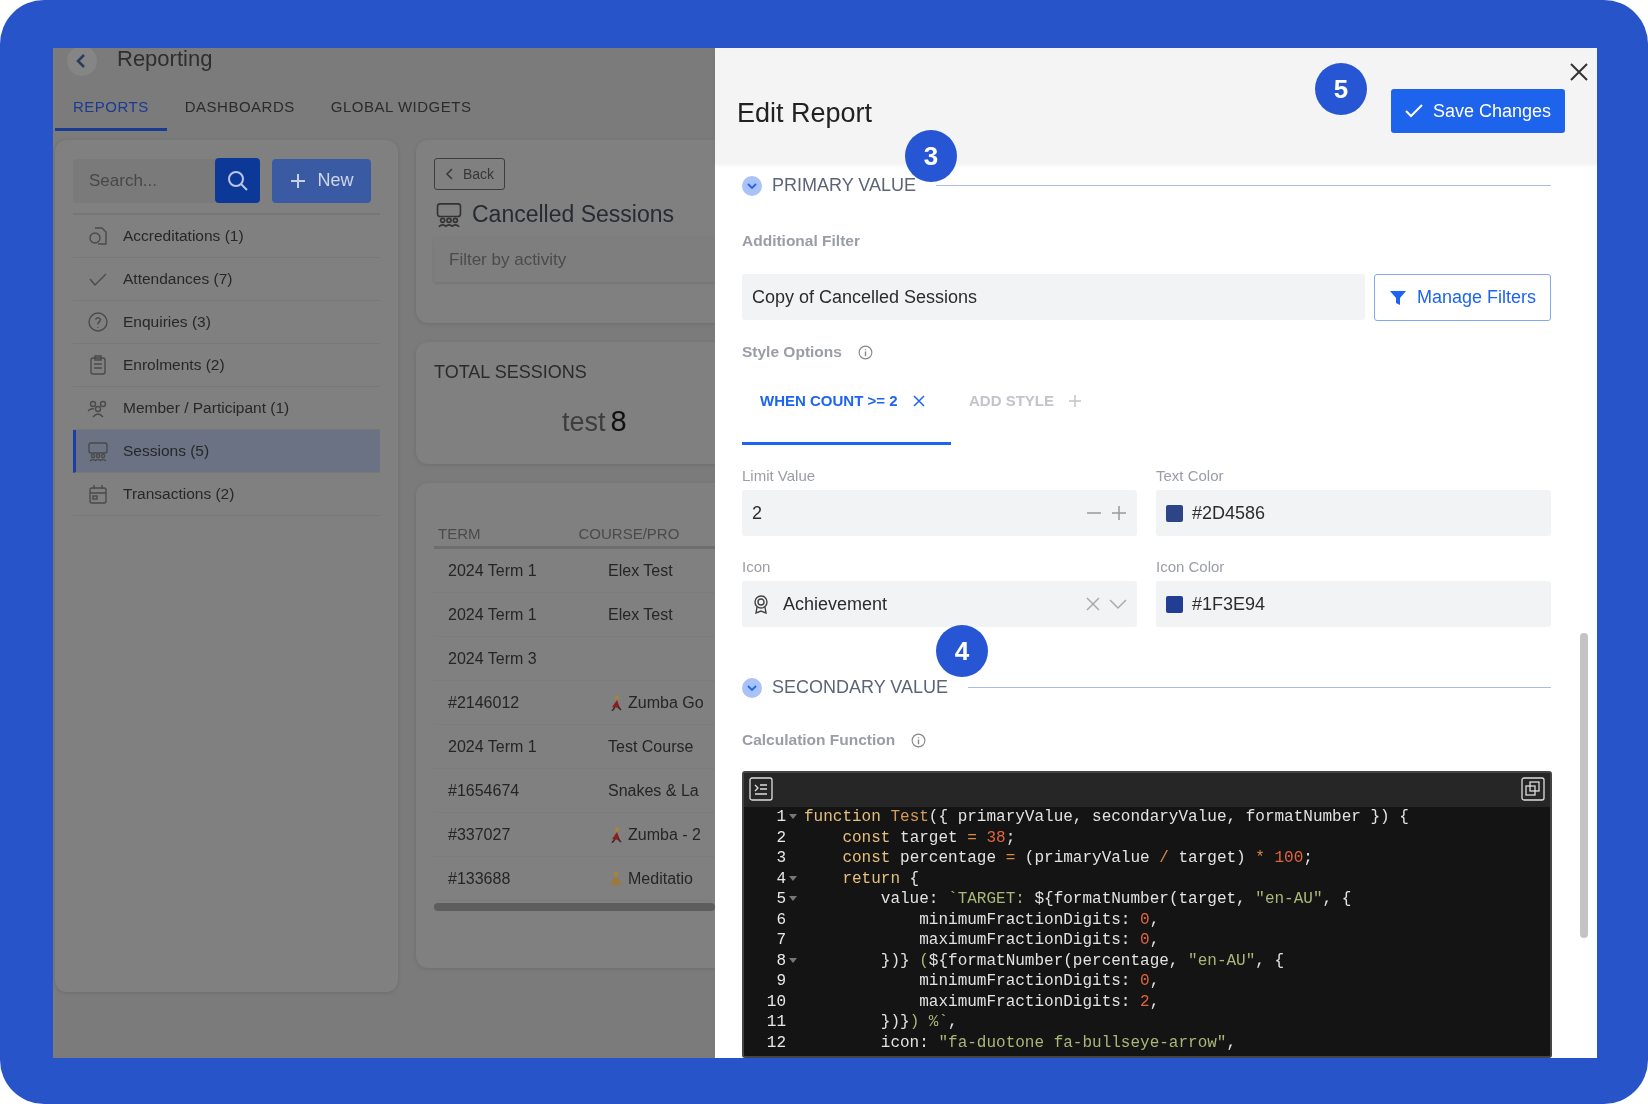 This screenshot has height=1104, width=1648. Describe the element at coordinates (1077, 858) in the screenshot. I see `code-line: const percentage = (primaryValue / target) * 100;` at that location.